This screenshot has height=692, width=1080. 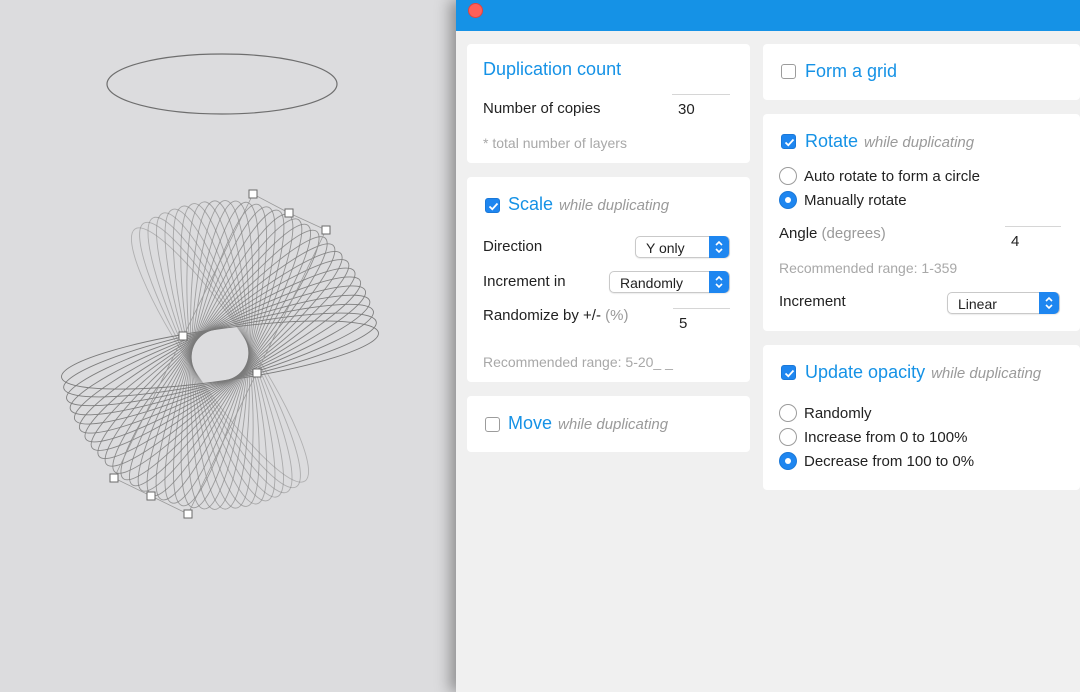 What do you see at coordinates (788, 437) in the screenshot?
I see `opacity-increase-radio` at bounding box center [788, 437].